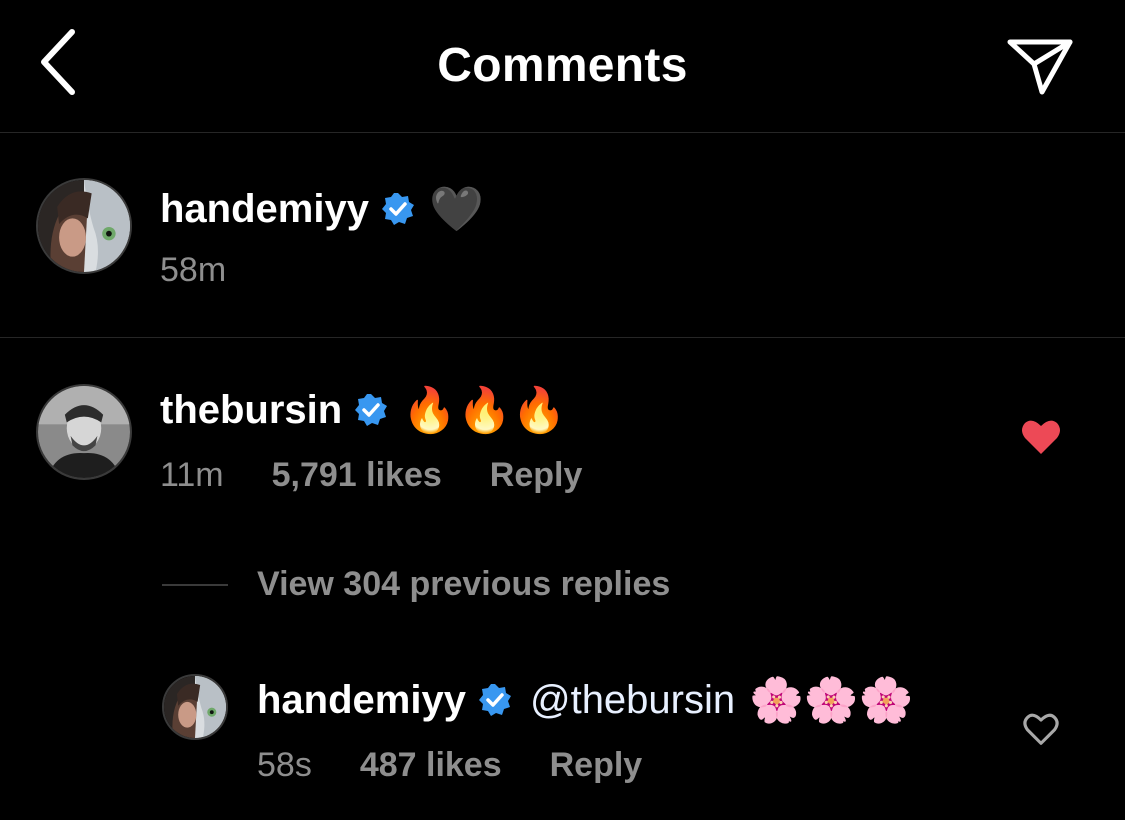  I want to click on mention-link: @thebursin, so click(632, 700).